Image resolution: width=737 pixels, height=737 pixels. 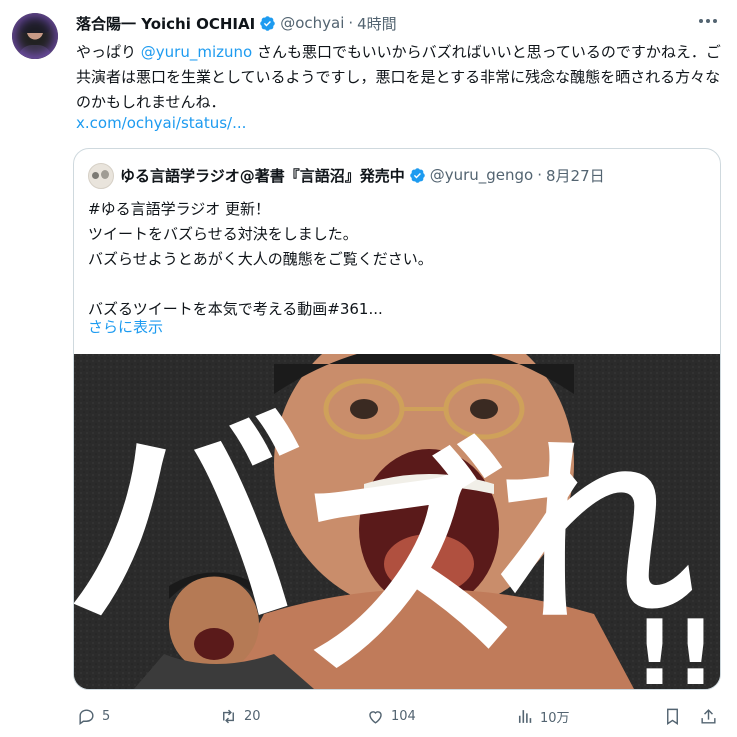 I want to click on tweet-actions-bar: 5 20 104 10万, so click(x=398, y=716).